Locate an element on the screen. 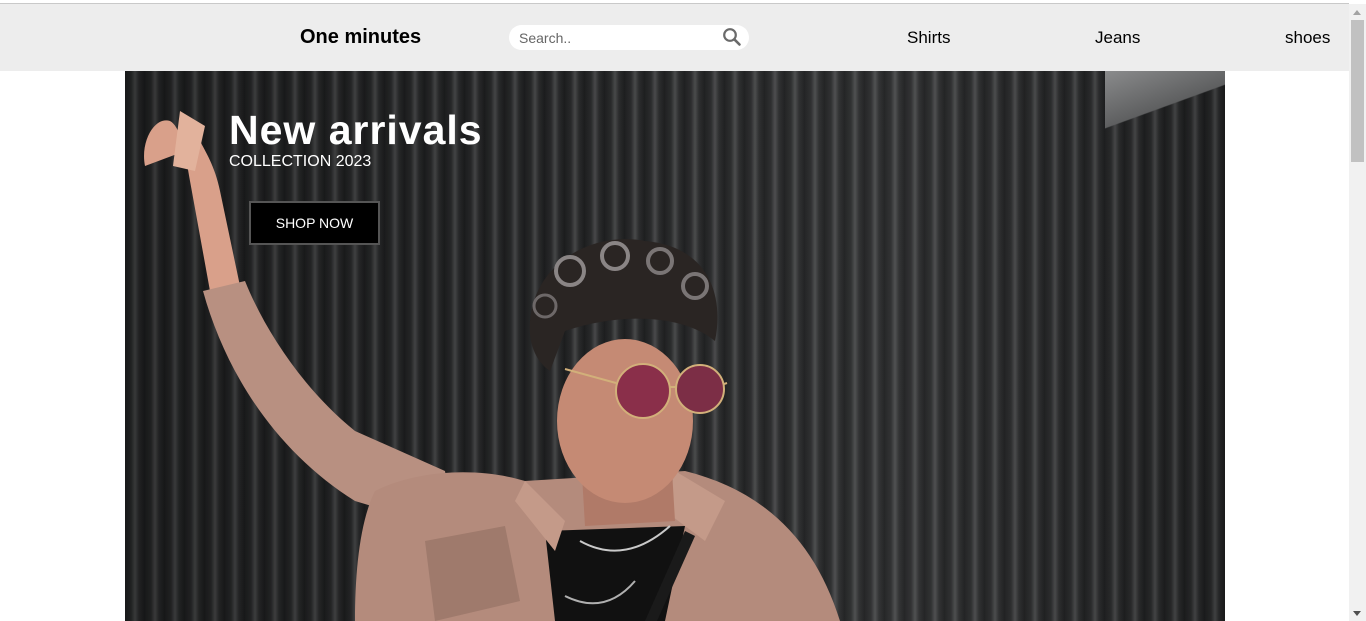  search-input is located at coordinates (614, 37).